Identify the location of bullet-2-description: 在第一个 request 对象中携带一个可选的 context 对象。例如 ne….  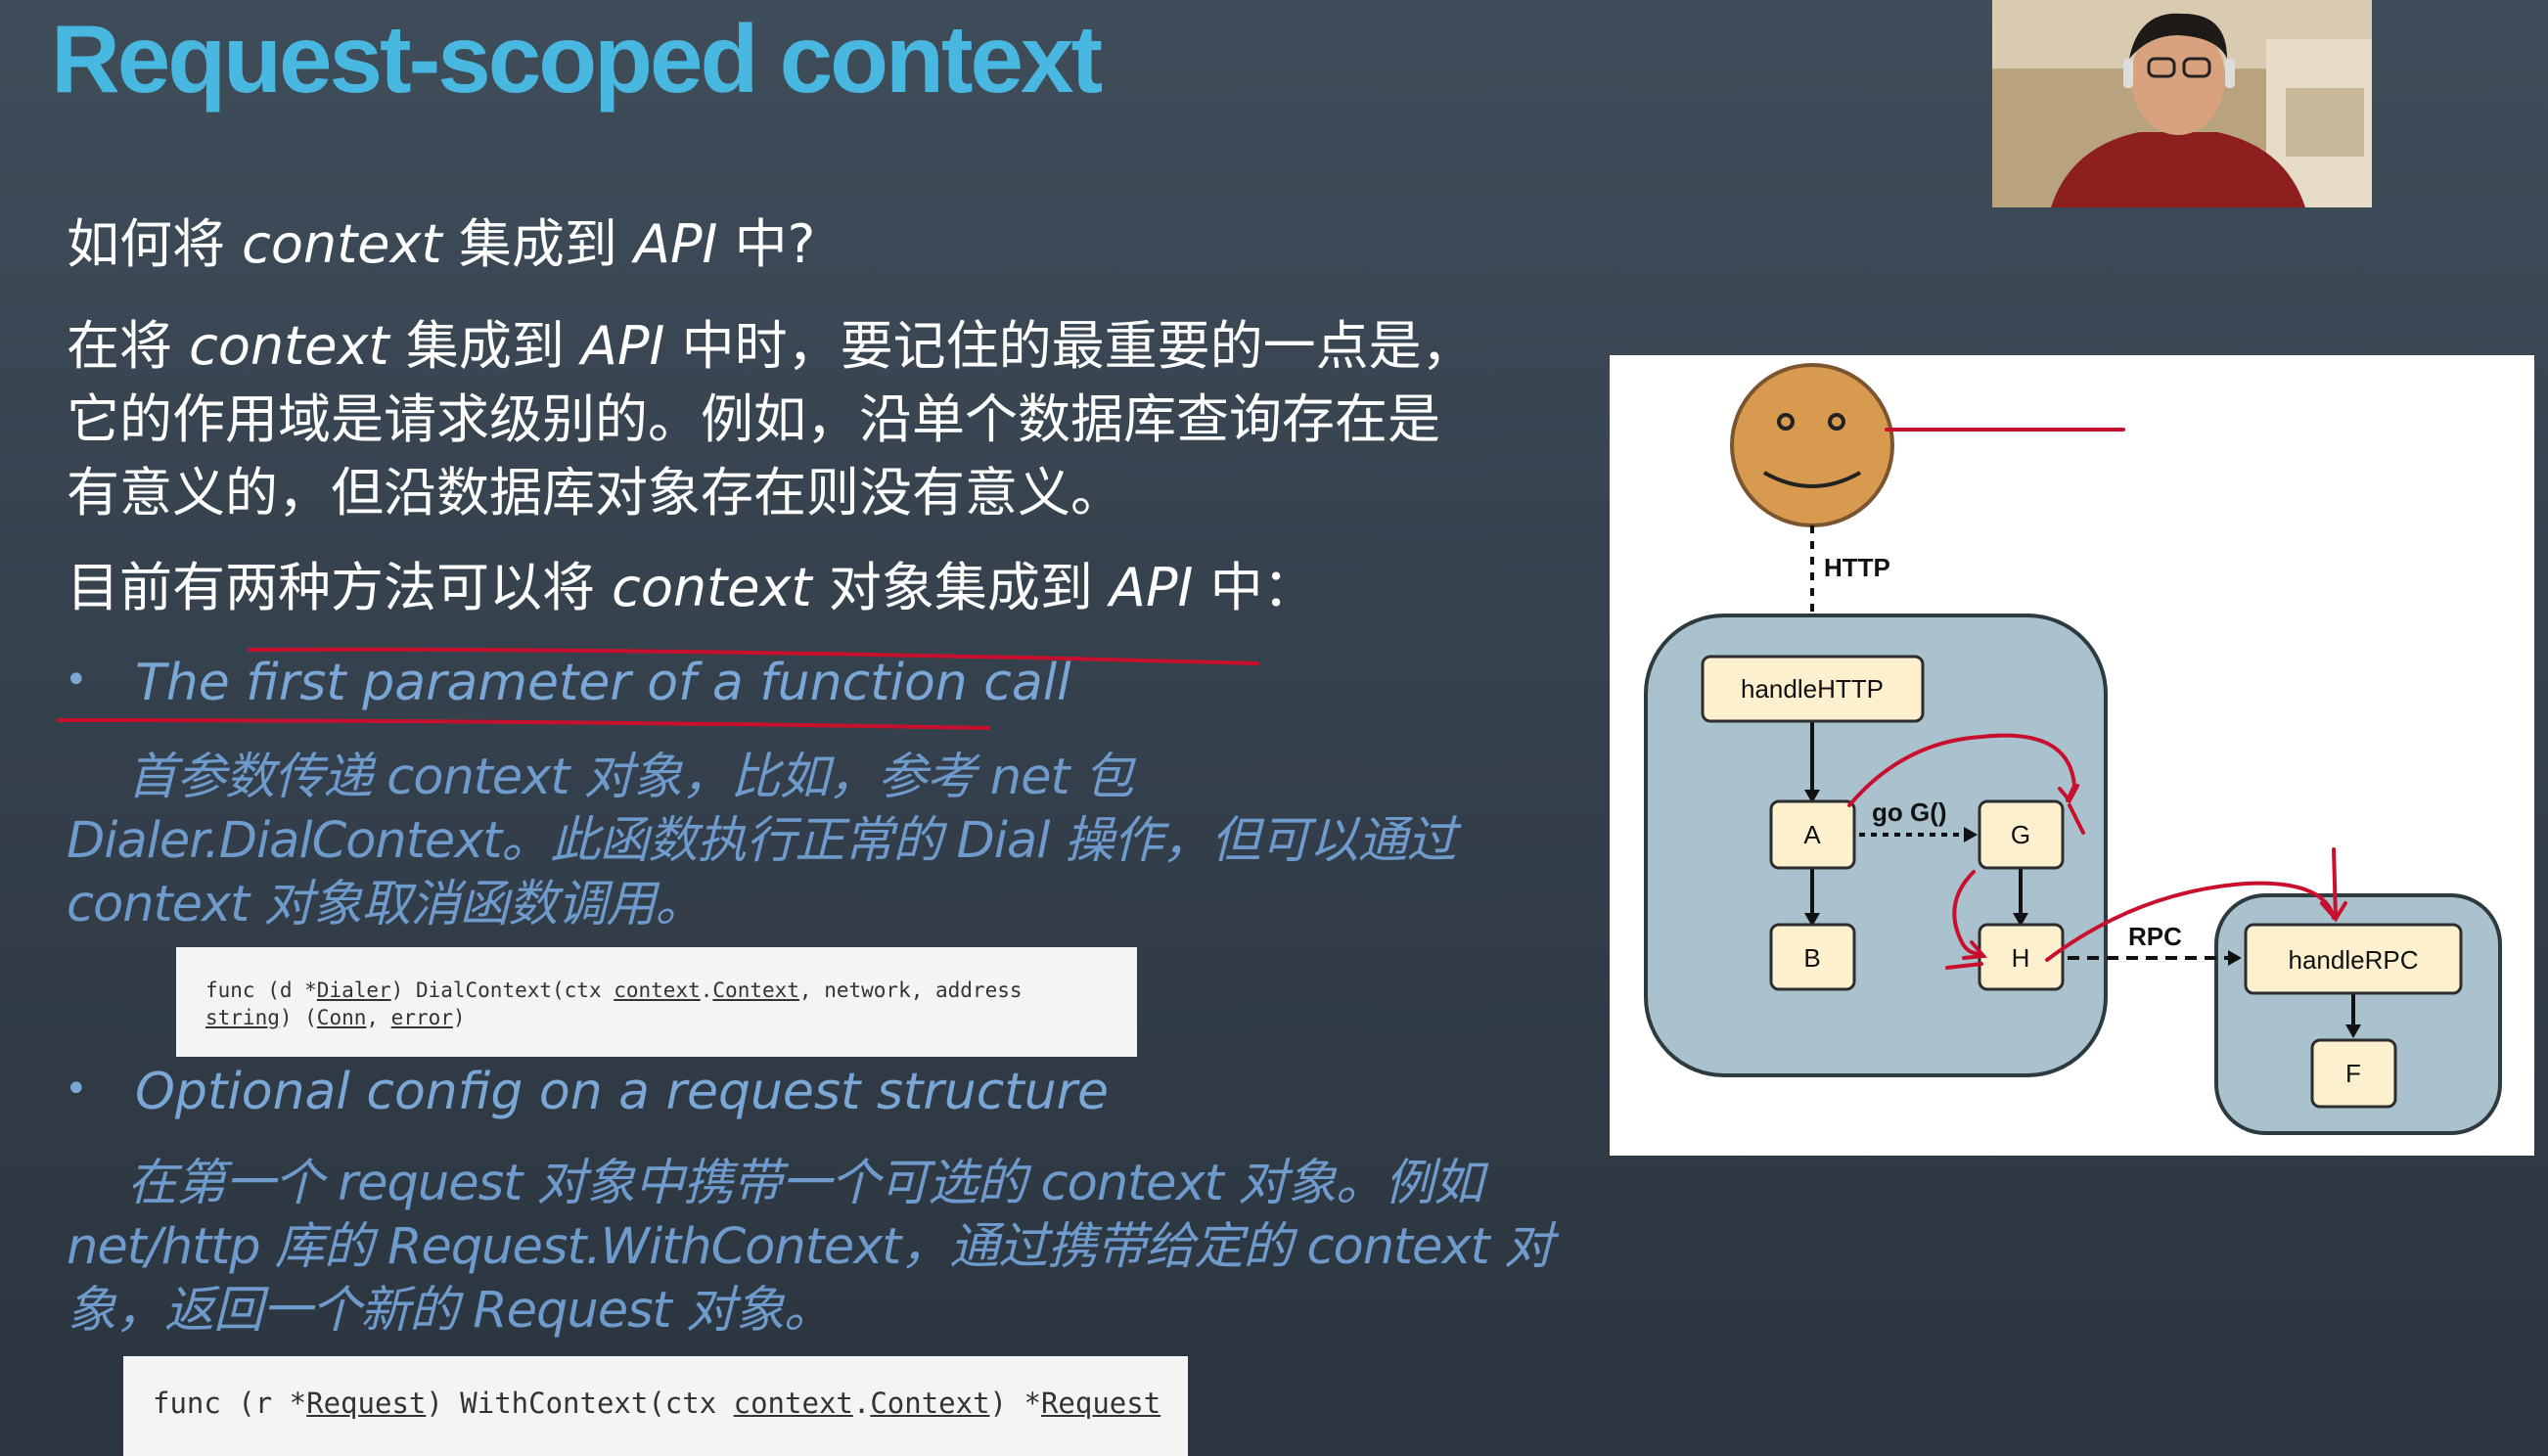
(830, 1247).